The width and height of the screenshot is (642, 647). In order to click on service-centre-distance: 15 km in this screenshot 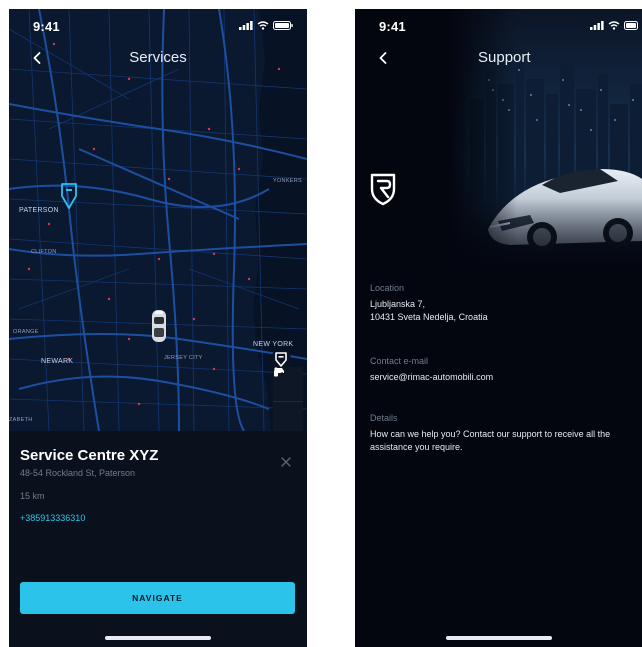, I will do `click(32, 496)`.